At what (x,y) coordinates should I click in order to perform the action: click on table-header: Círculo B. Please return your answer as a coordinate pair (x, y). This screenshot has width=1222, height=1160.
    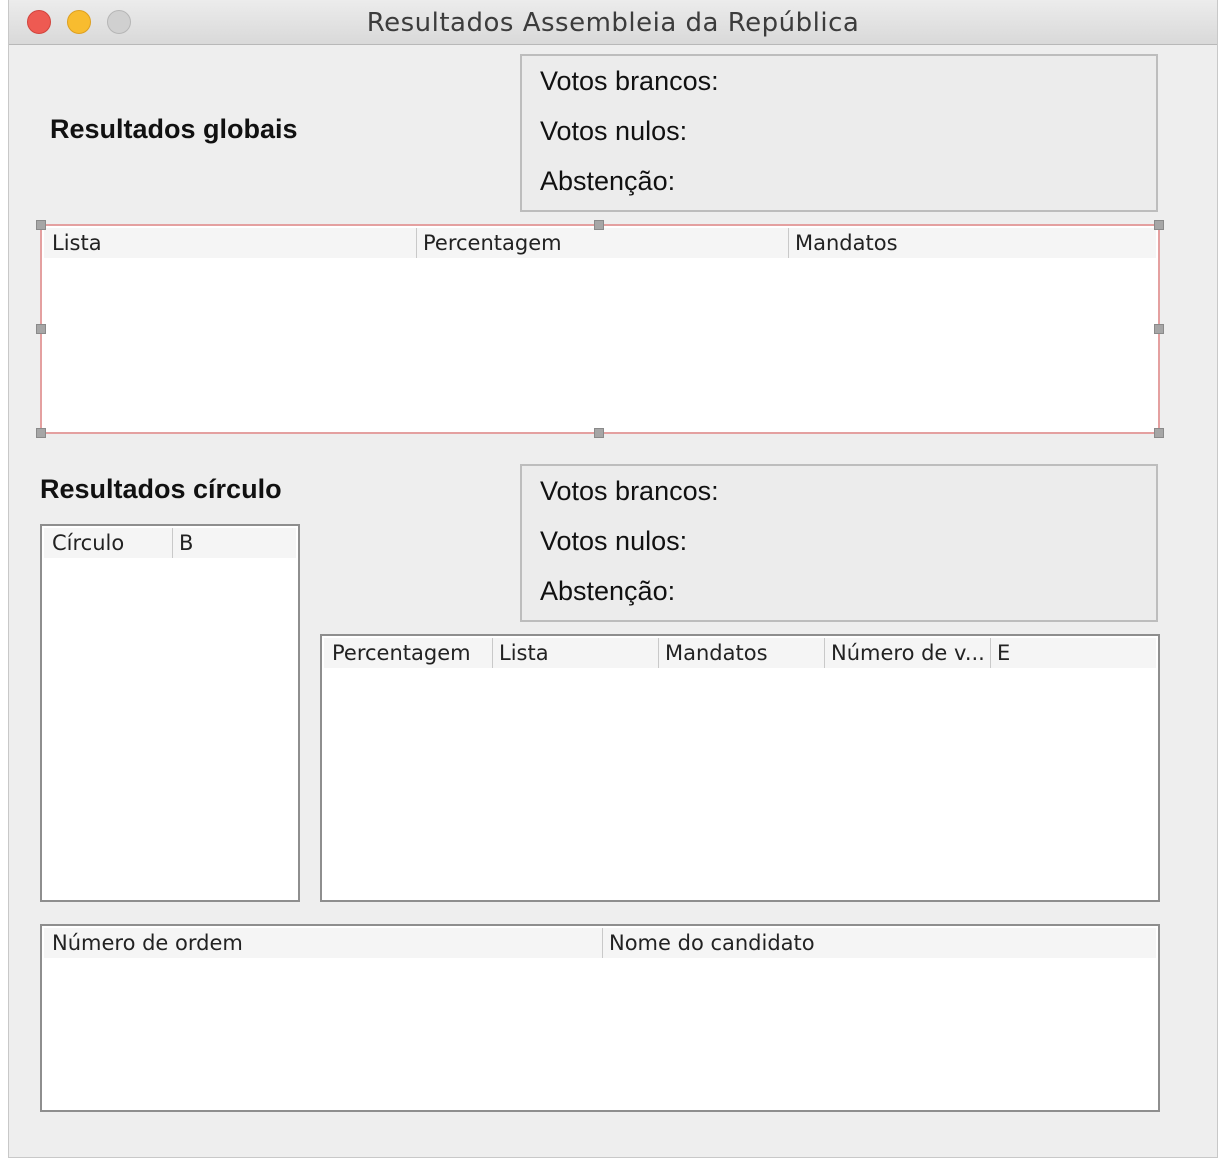
    Looking at the image, I should click on (170, 543).